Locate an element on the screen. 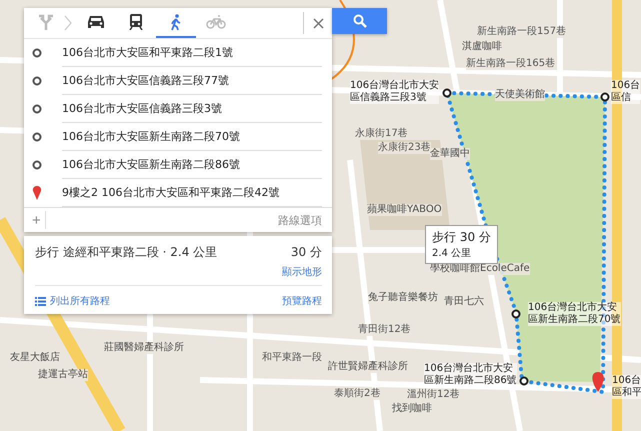 Image resolution: width=641 pixels, height=431 pixels. street-label: 泰順街2巷 is located at coordinates (357, 394).